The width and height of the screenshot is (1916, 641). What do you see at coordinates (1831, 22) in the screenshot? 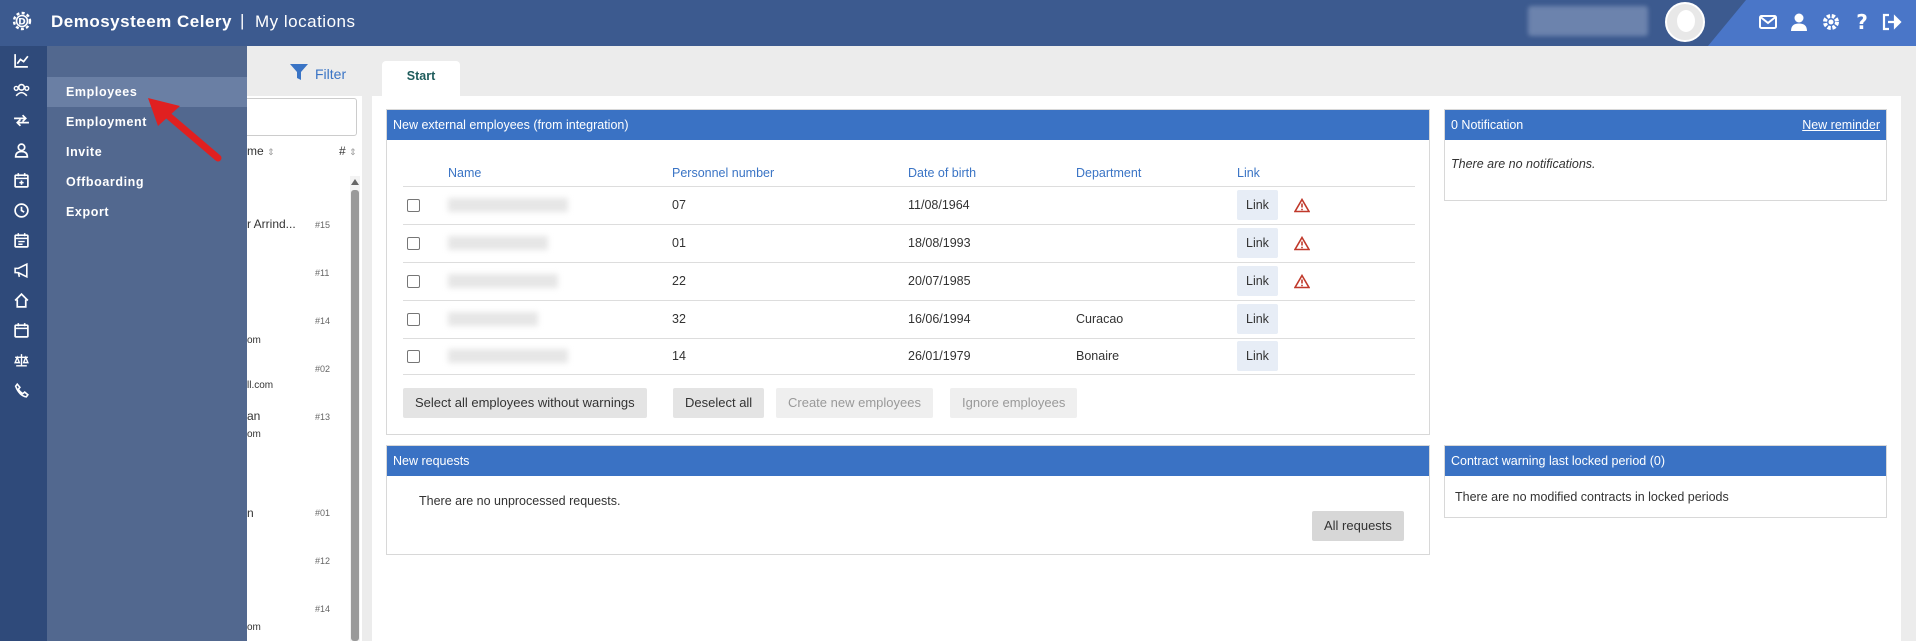
I see `gear-icon` at bounding box center [1831, 22].